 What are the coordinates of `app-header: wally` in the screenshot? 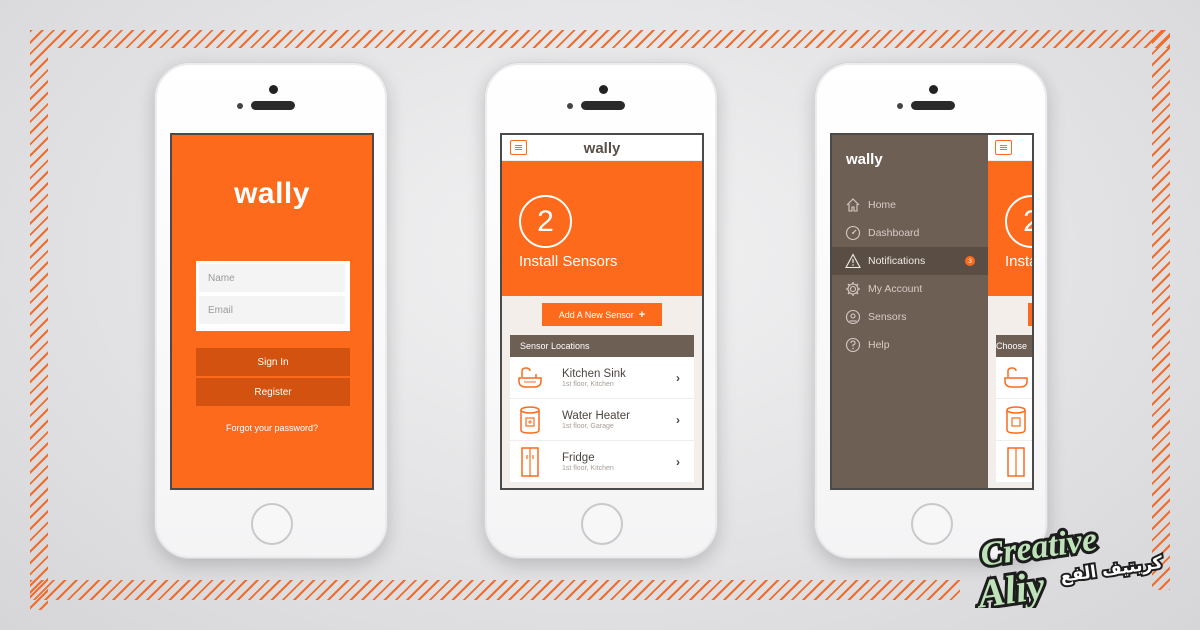 It's located at (602, 148).